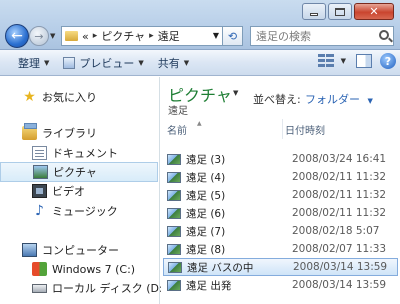 This screenshot has height=304, width=400. I want to click on share-button: 共有 ▼, so click(173, 63).